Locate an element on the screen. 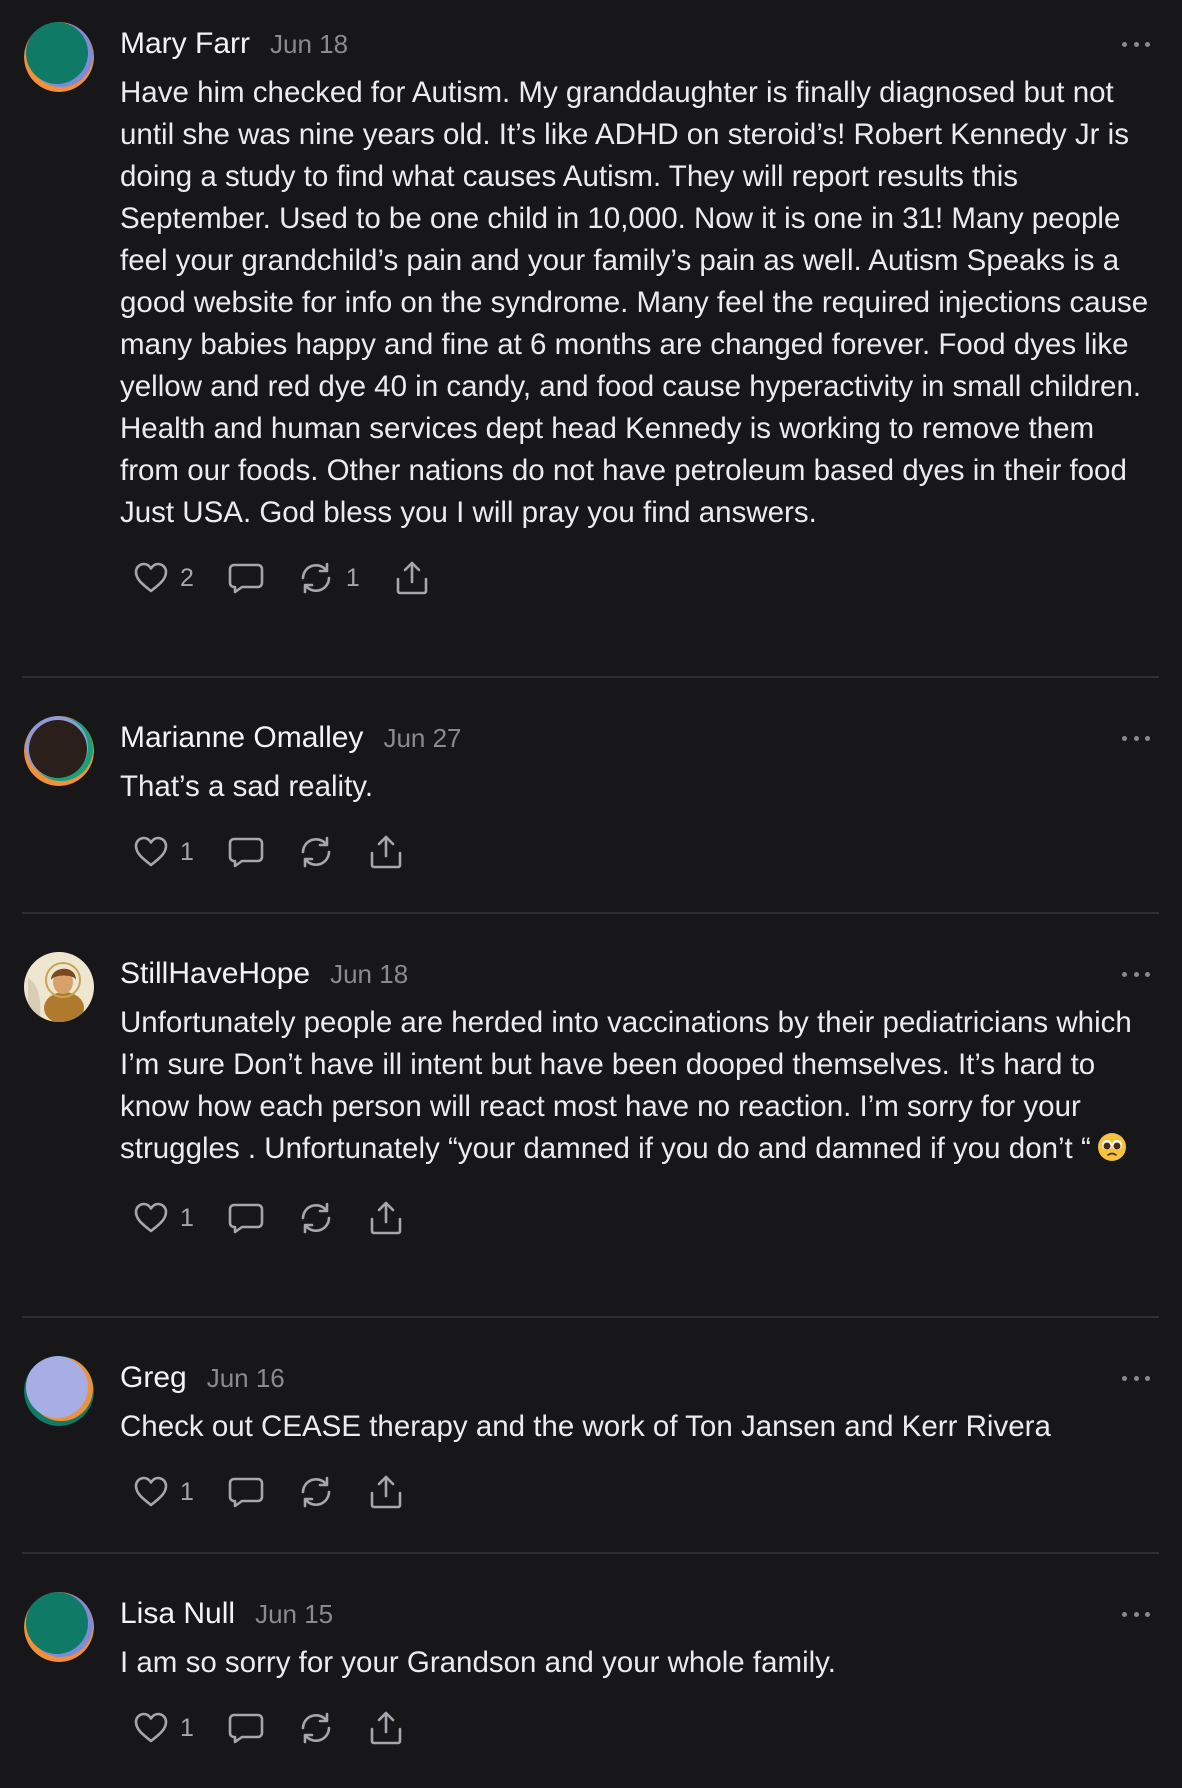  comment-date: Jun 15 is located at coordinates (294, 1614).